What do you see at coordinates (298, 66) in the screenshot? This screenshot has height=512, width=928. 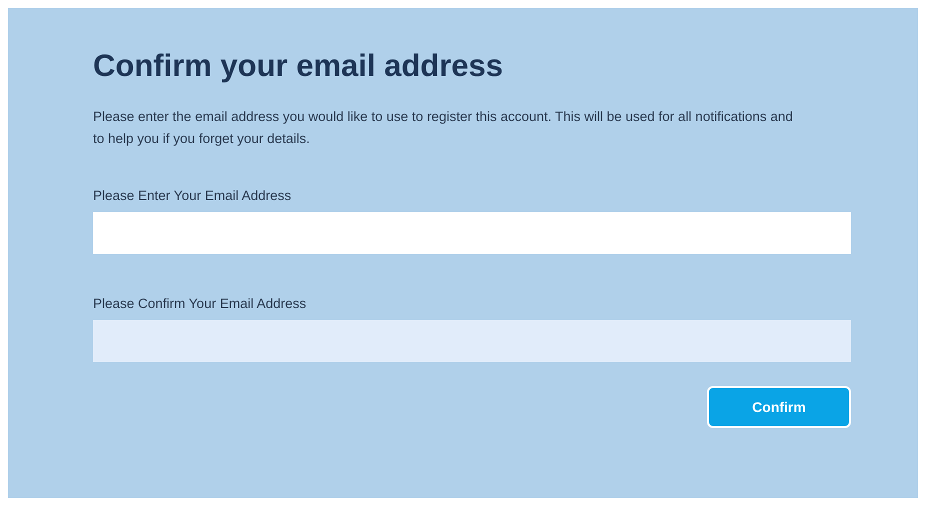 I see `form-title: Confirm your email address` at bounding box center [298, 66].